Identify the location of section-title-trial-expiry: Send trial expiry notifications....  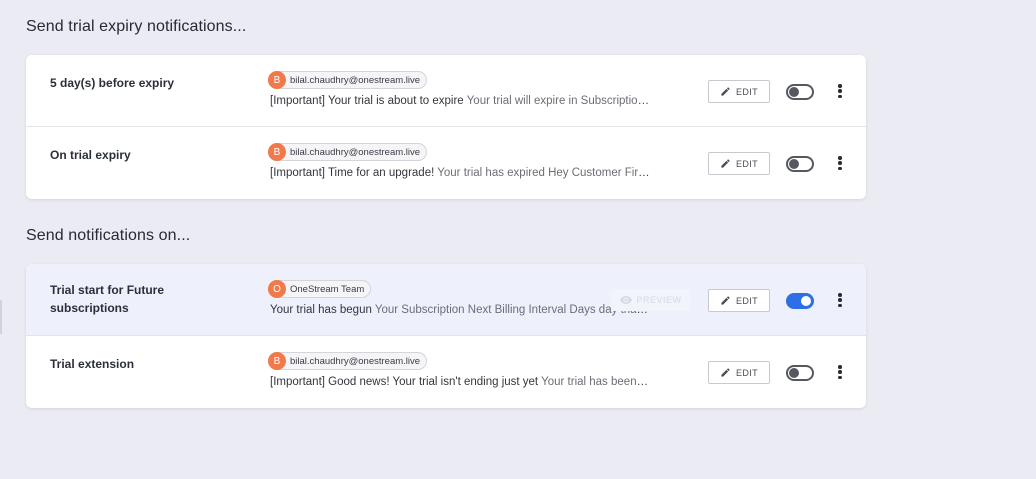
(136, 26).